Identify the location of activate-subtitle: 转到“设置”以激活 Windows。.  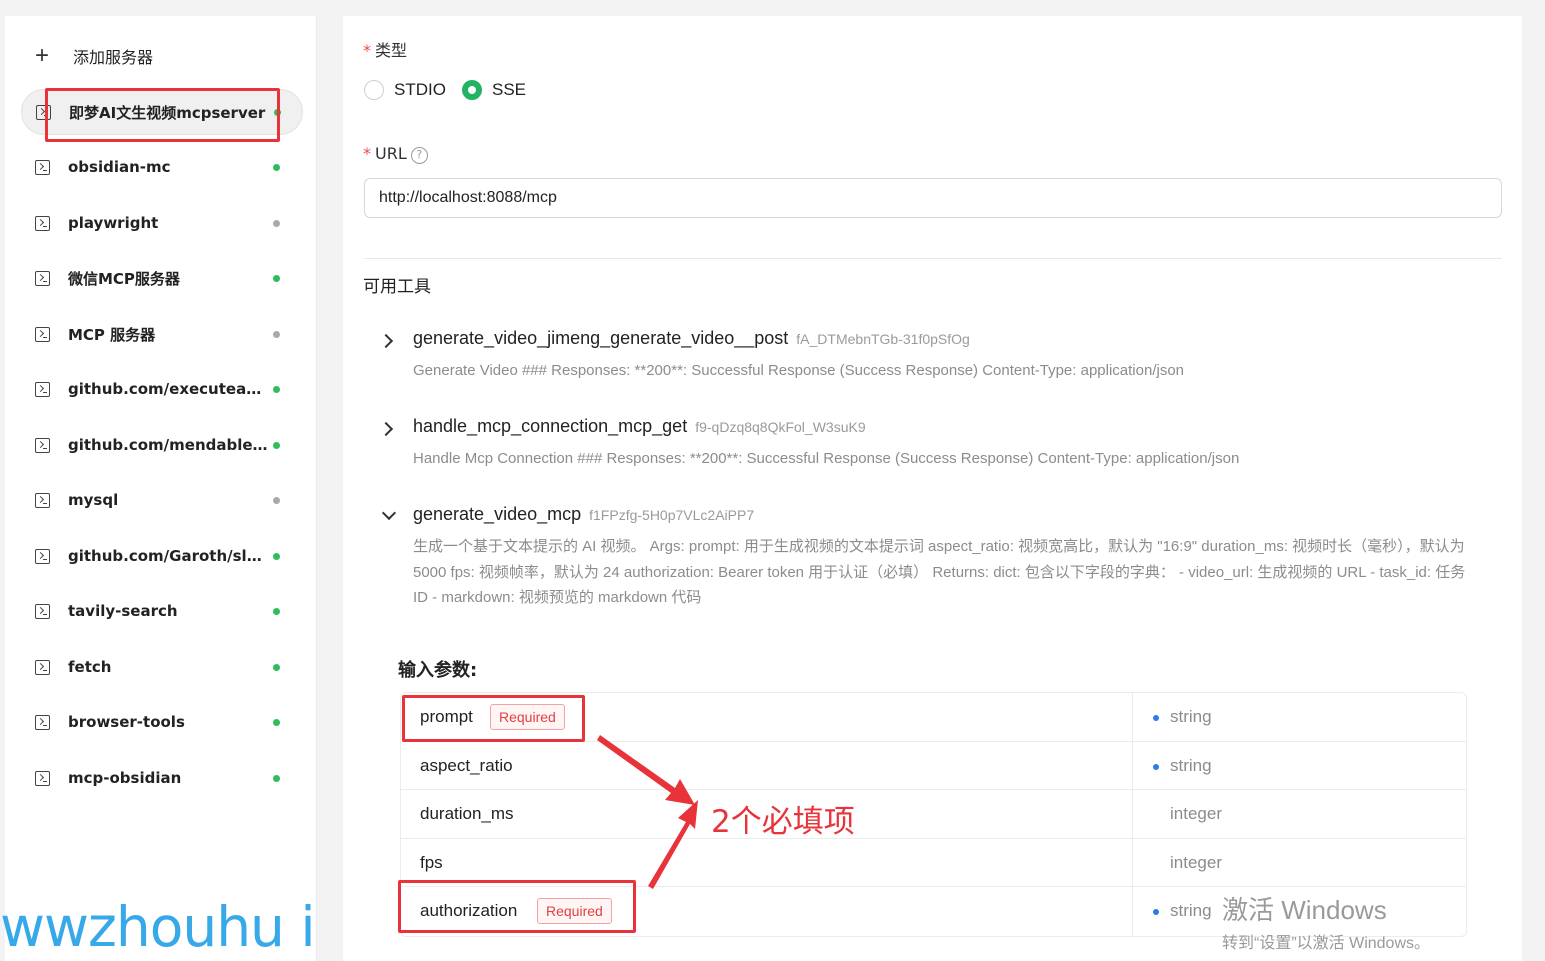
(1326, 943).